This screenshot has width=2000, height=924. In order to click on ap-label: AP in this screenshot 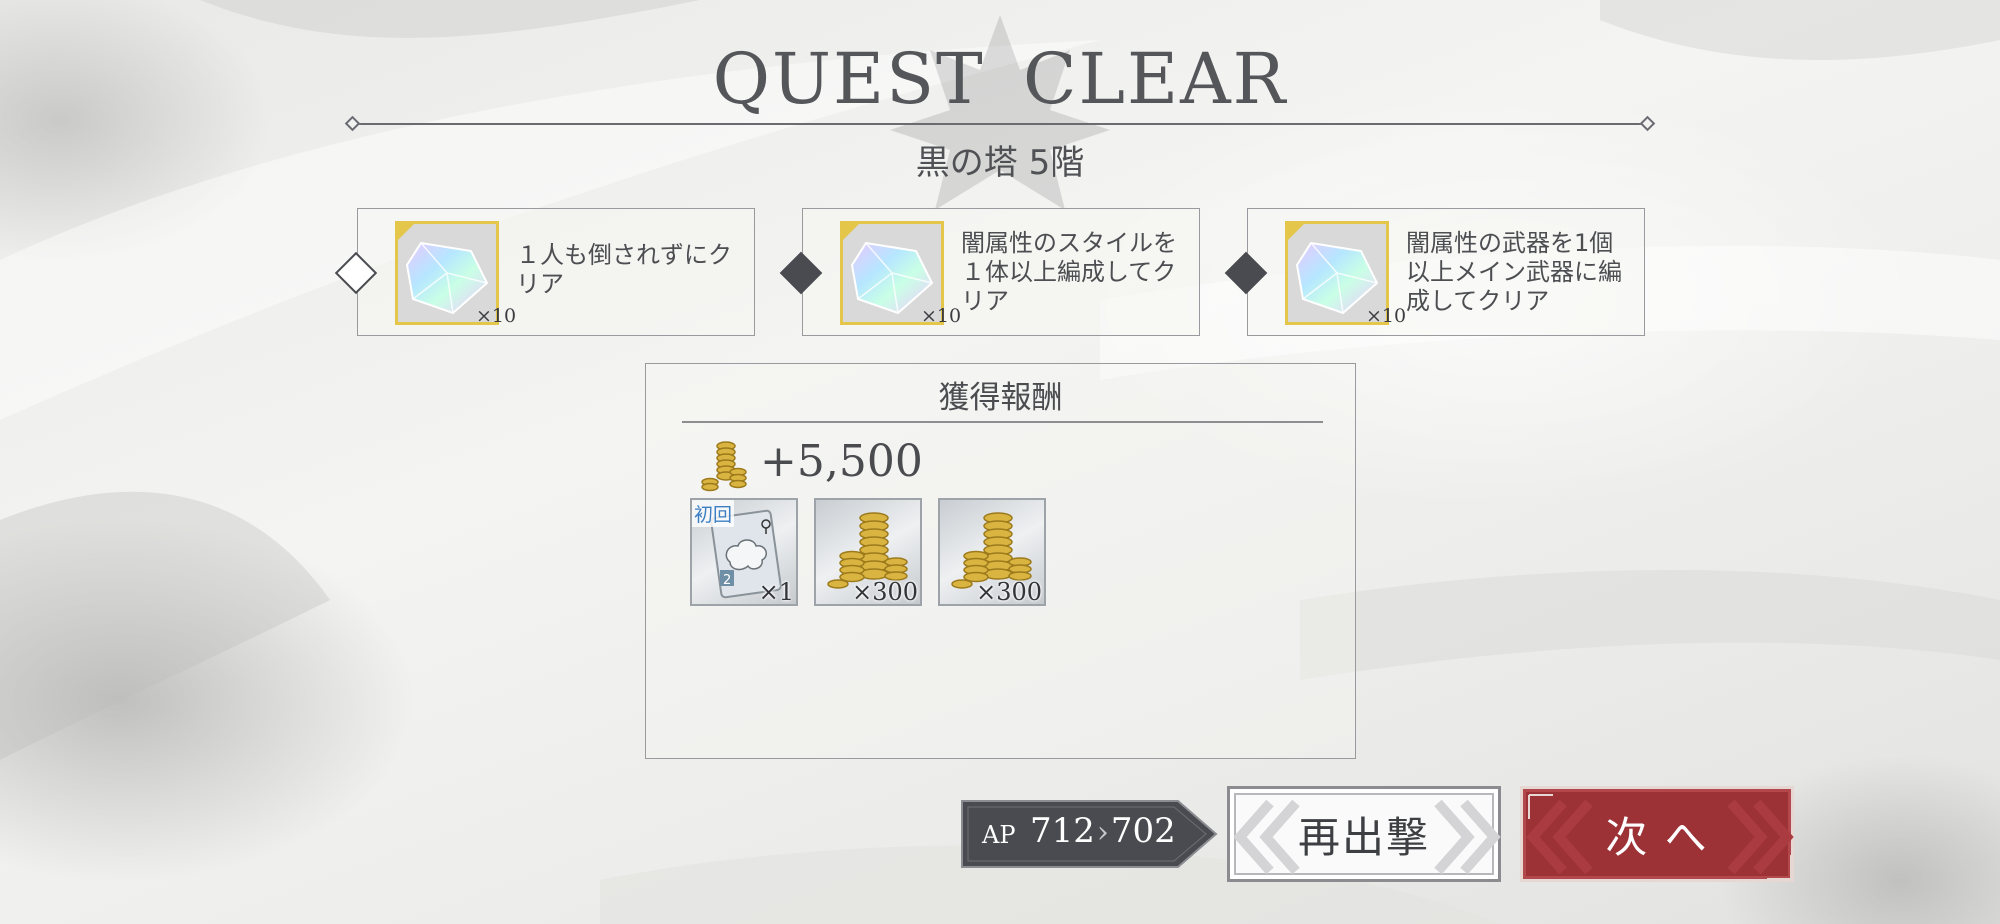, I will do `click(999, 835)`.